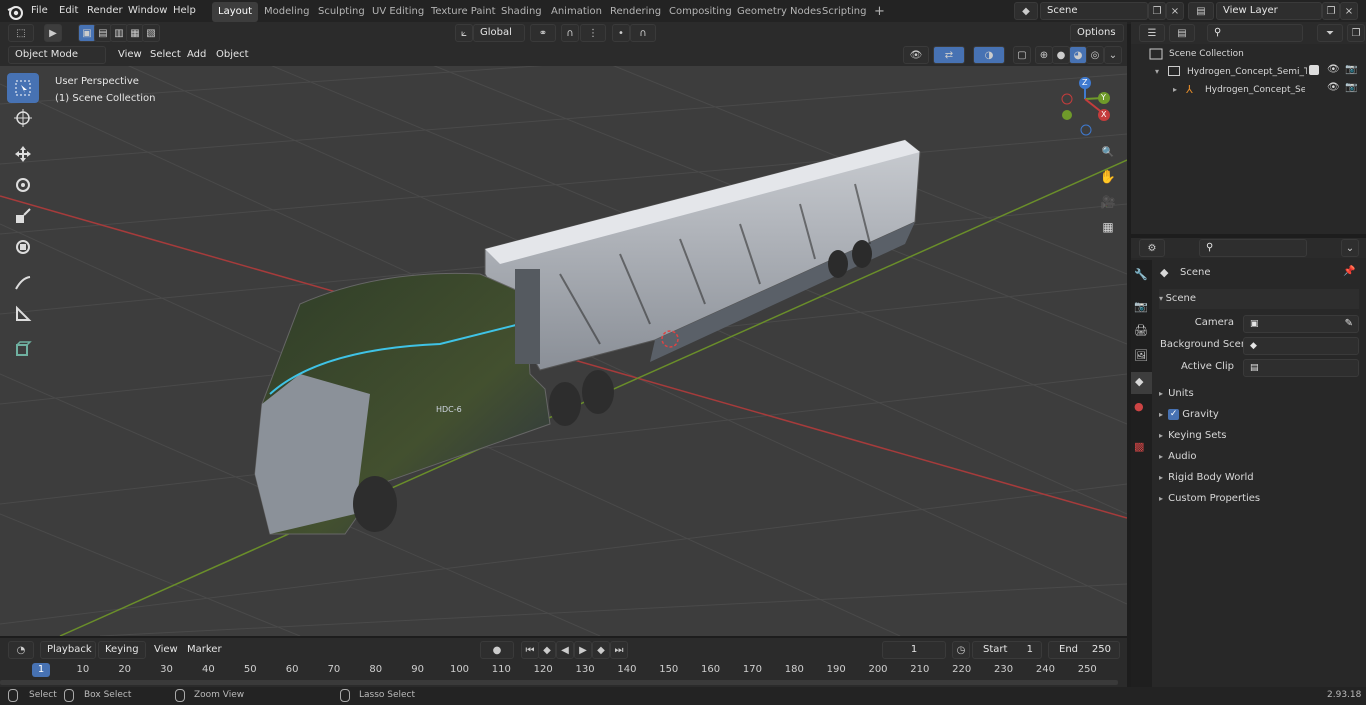  What do you see at coordinates (1108, 152) in the screenshot?
I see `zoom-view-icon: 🔍` at bounding box center [1108, 152].